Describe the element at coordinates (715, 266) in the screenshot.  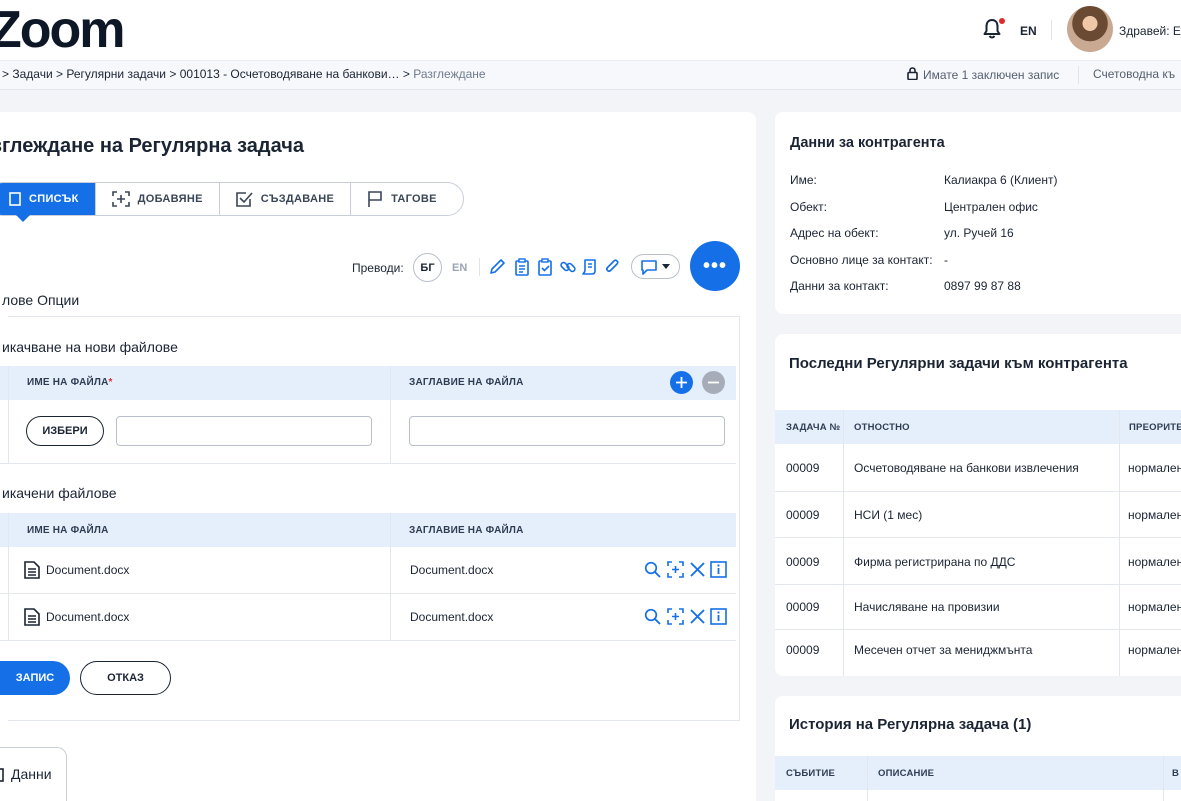
I see `more-actions-button: •••` at that location.